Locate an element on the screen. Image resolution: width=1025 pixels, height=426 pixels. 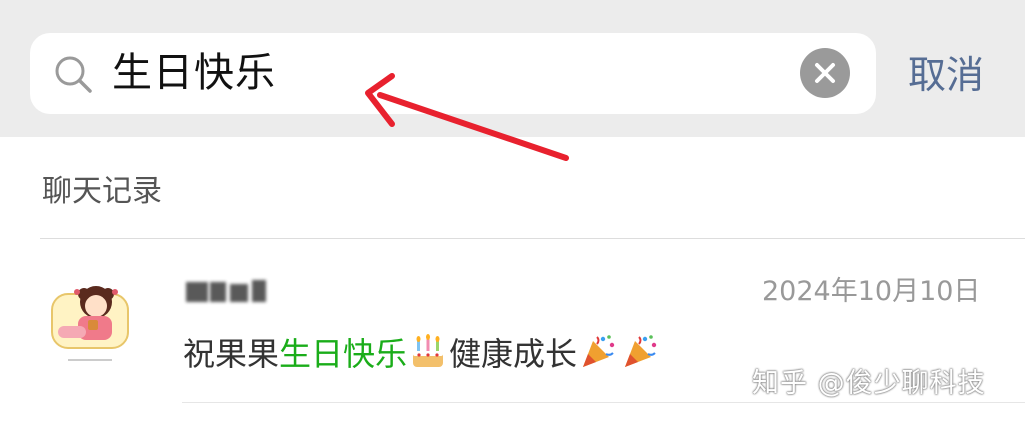
message-text-prefix: 祝果果 is located at coordinates (231, 354).